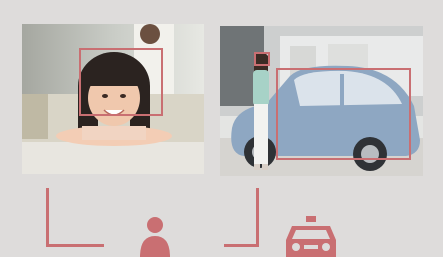 The width and height of the screenshot is (443, 257). Describe the element at coordinates (311, 236) in the screenshot. I see `car-icon` at that location.